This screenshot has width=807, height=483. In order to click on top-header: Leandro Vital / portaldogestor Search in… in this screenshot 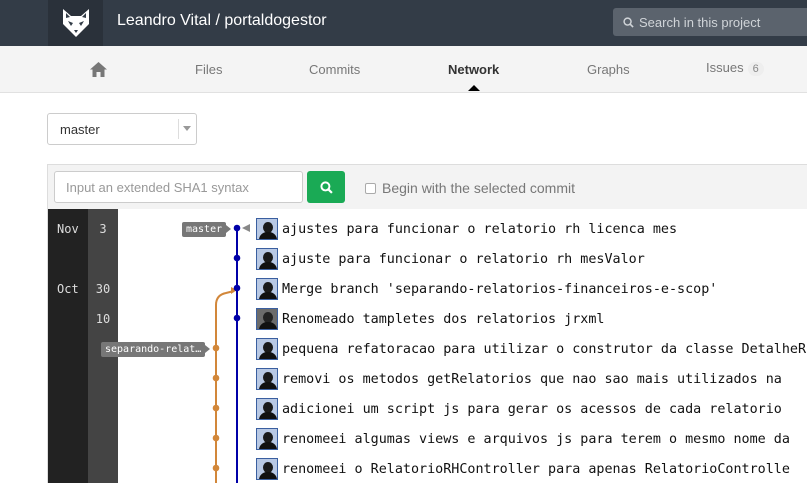, I will do `click(403, 23)`.